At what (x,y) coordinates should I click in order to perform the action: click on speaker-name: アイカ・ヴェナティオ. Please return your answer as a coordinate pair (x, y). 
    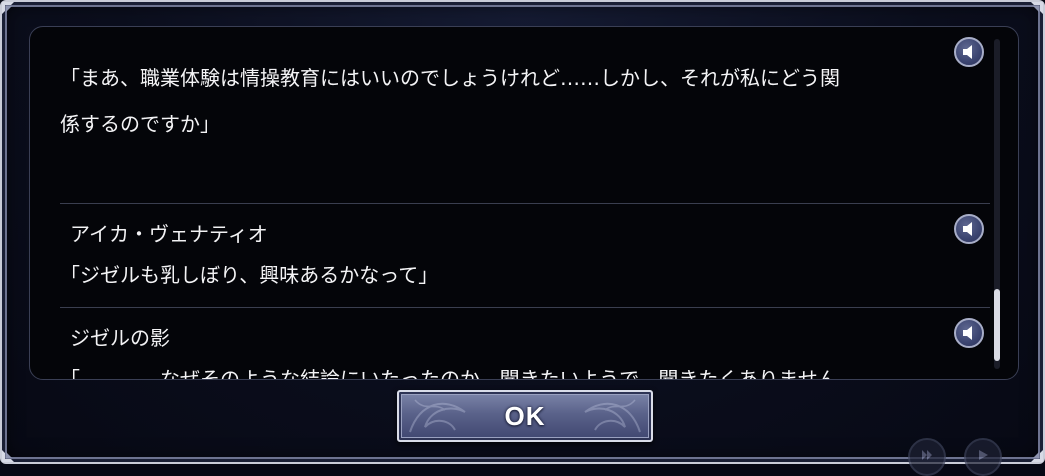
    Looking at the image, I should click on (169, 234).